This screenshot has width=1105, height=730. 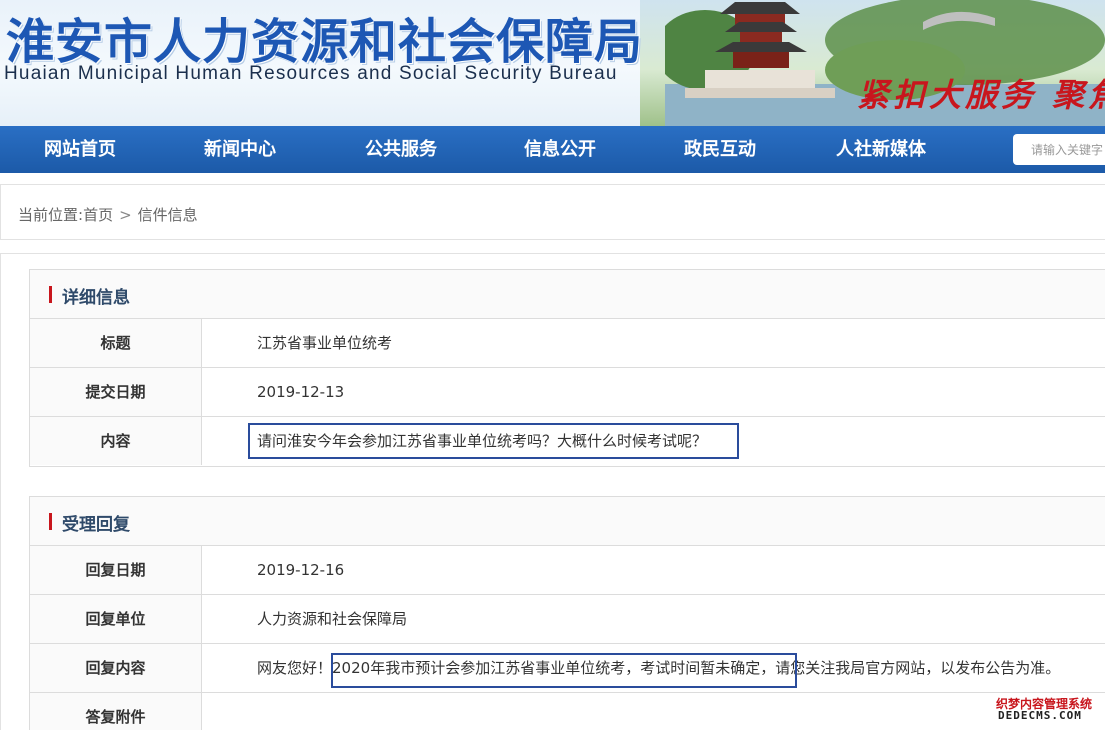 I want to click on nav-item-news: 新闻中心, so click(x=240, y=149).